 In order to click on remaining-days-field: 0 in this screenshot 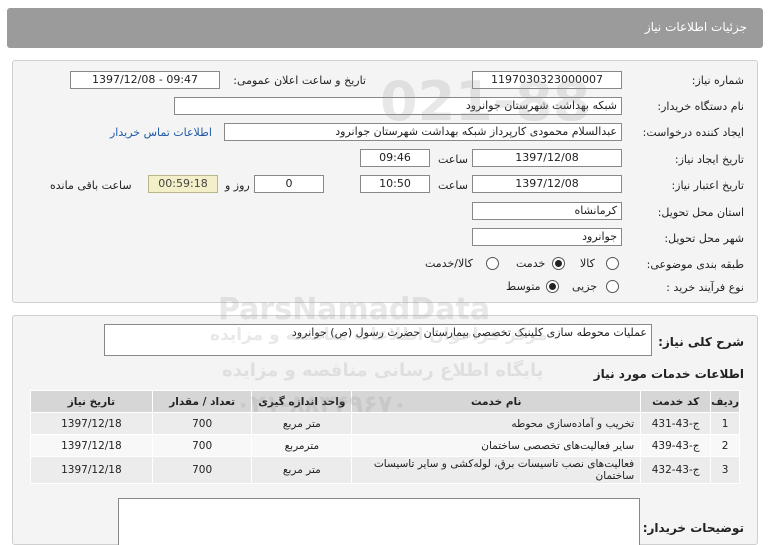, I will do `click(289, 184)`.